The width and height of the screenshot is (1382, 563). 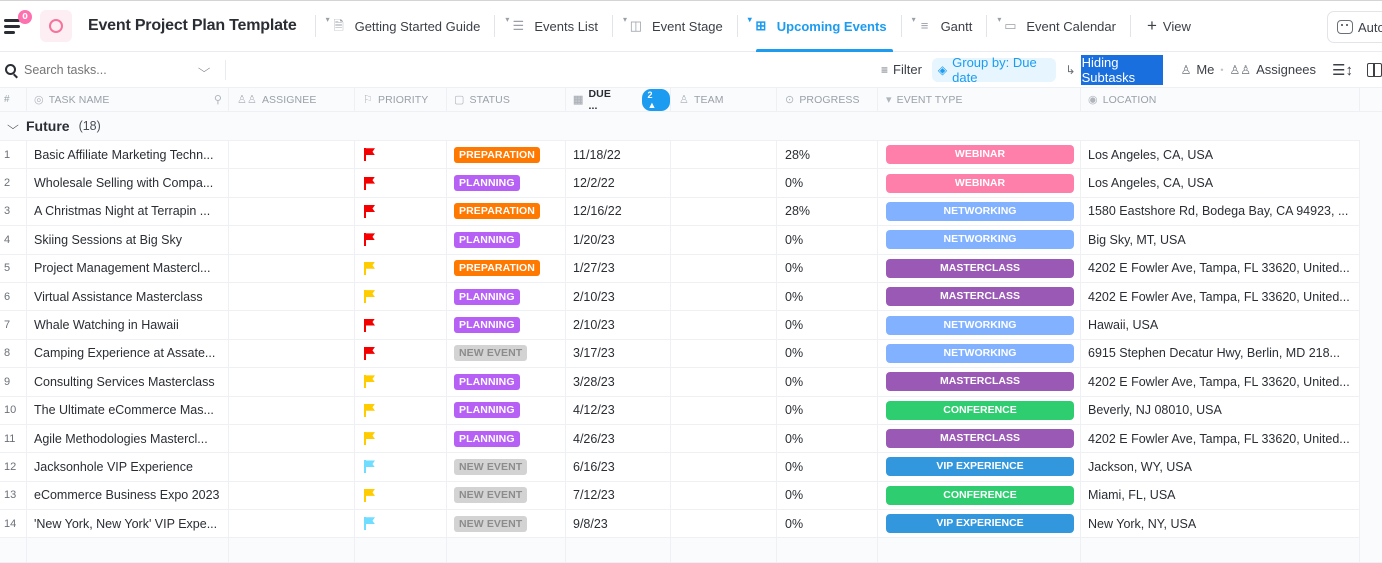 I want to click on subtasks-button: ↳ Hiding Subtasks, so click(x=1114, y=69).